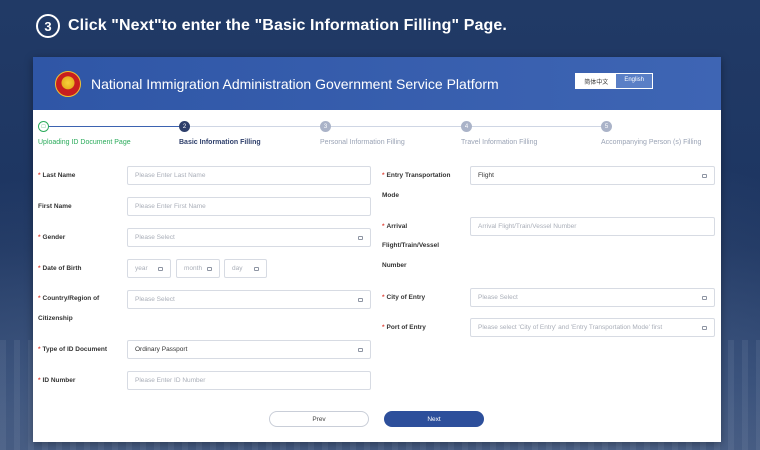  I want to click on next-button: Next, so click(434, 419).